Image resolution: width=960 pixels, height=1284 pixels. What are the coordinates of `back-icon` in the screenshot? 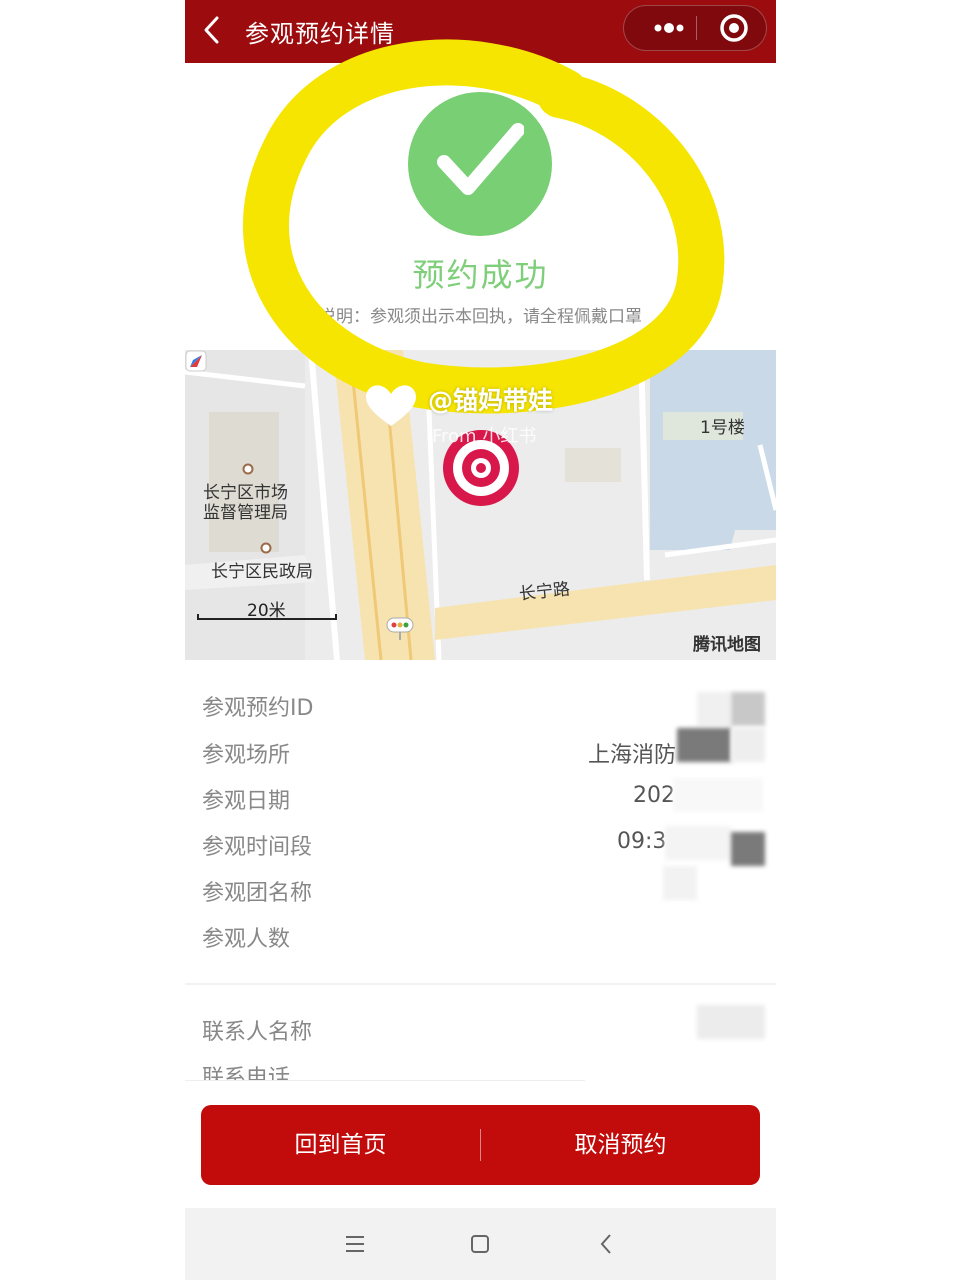 It's located at (605, 1244).